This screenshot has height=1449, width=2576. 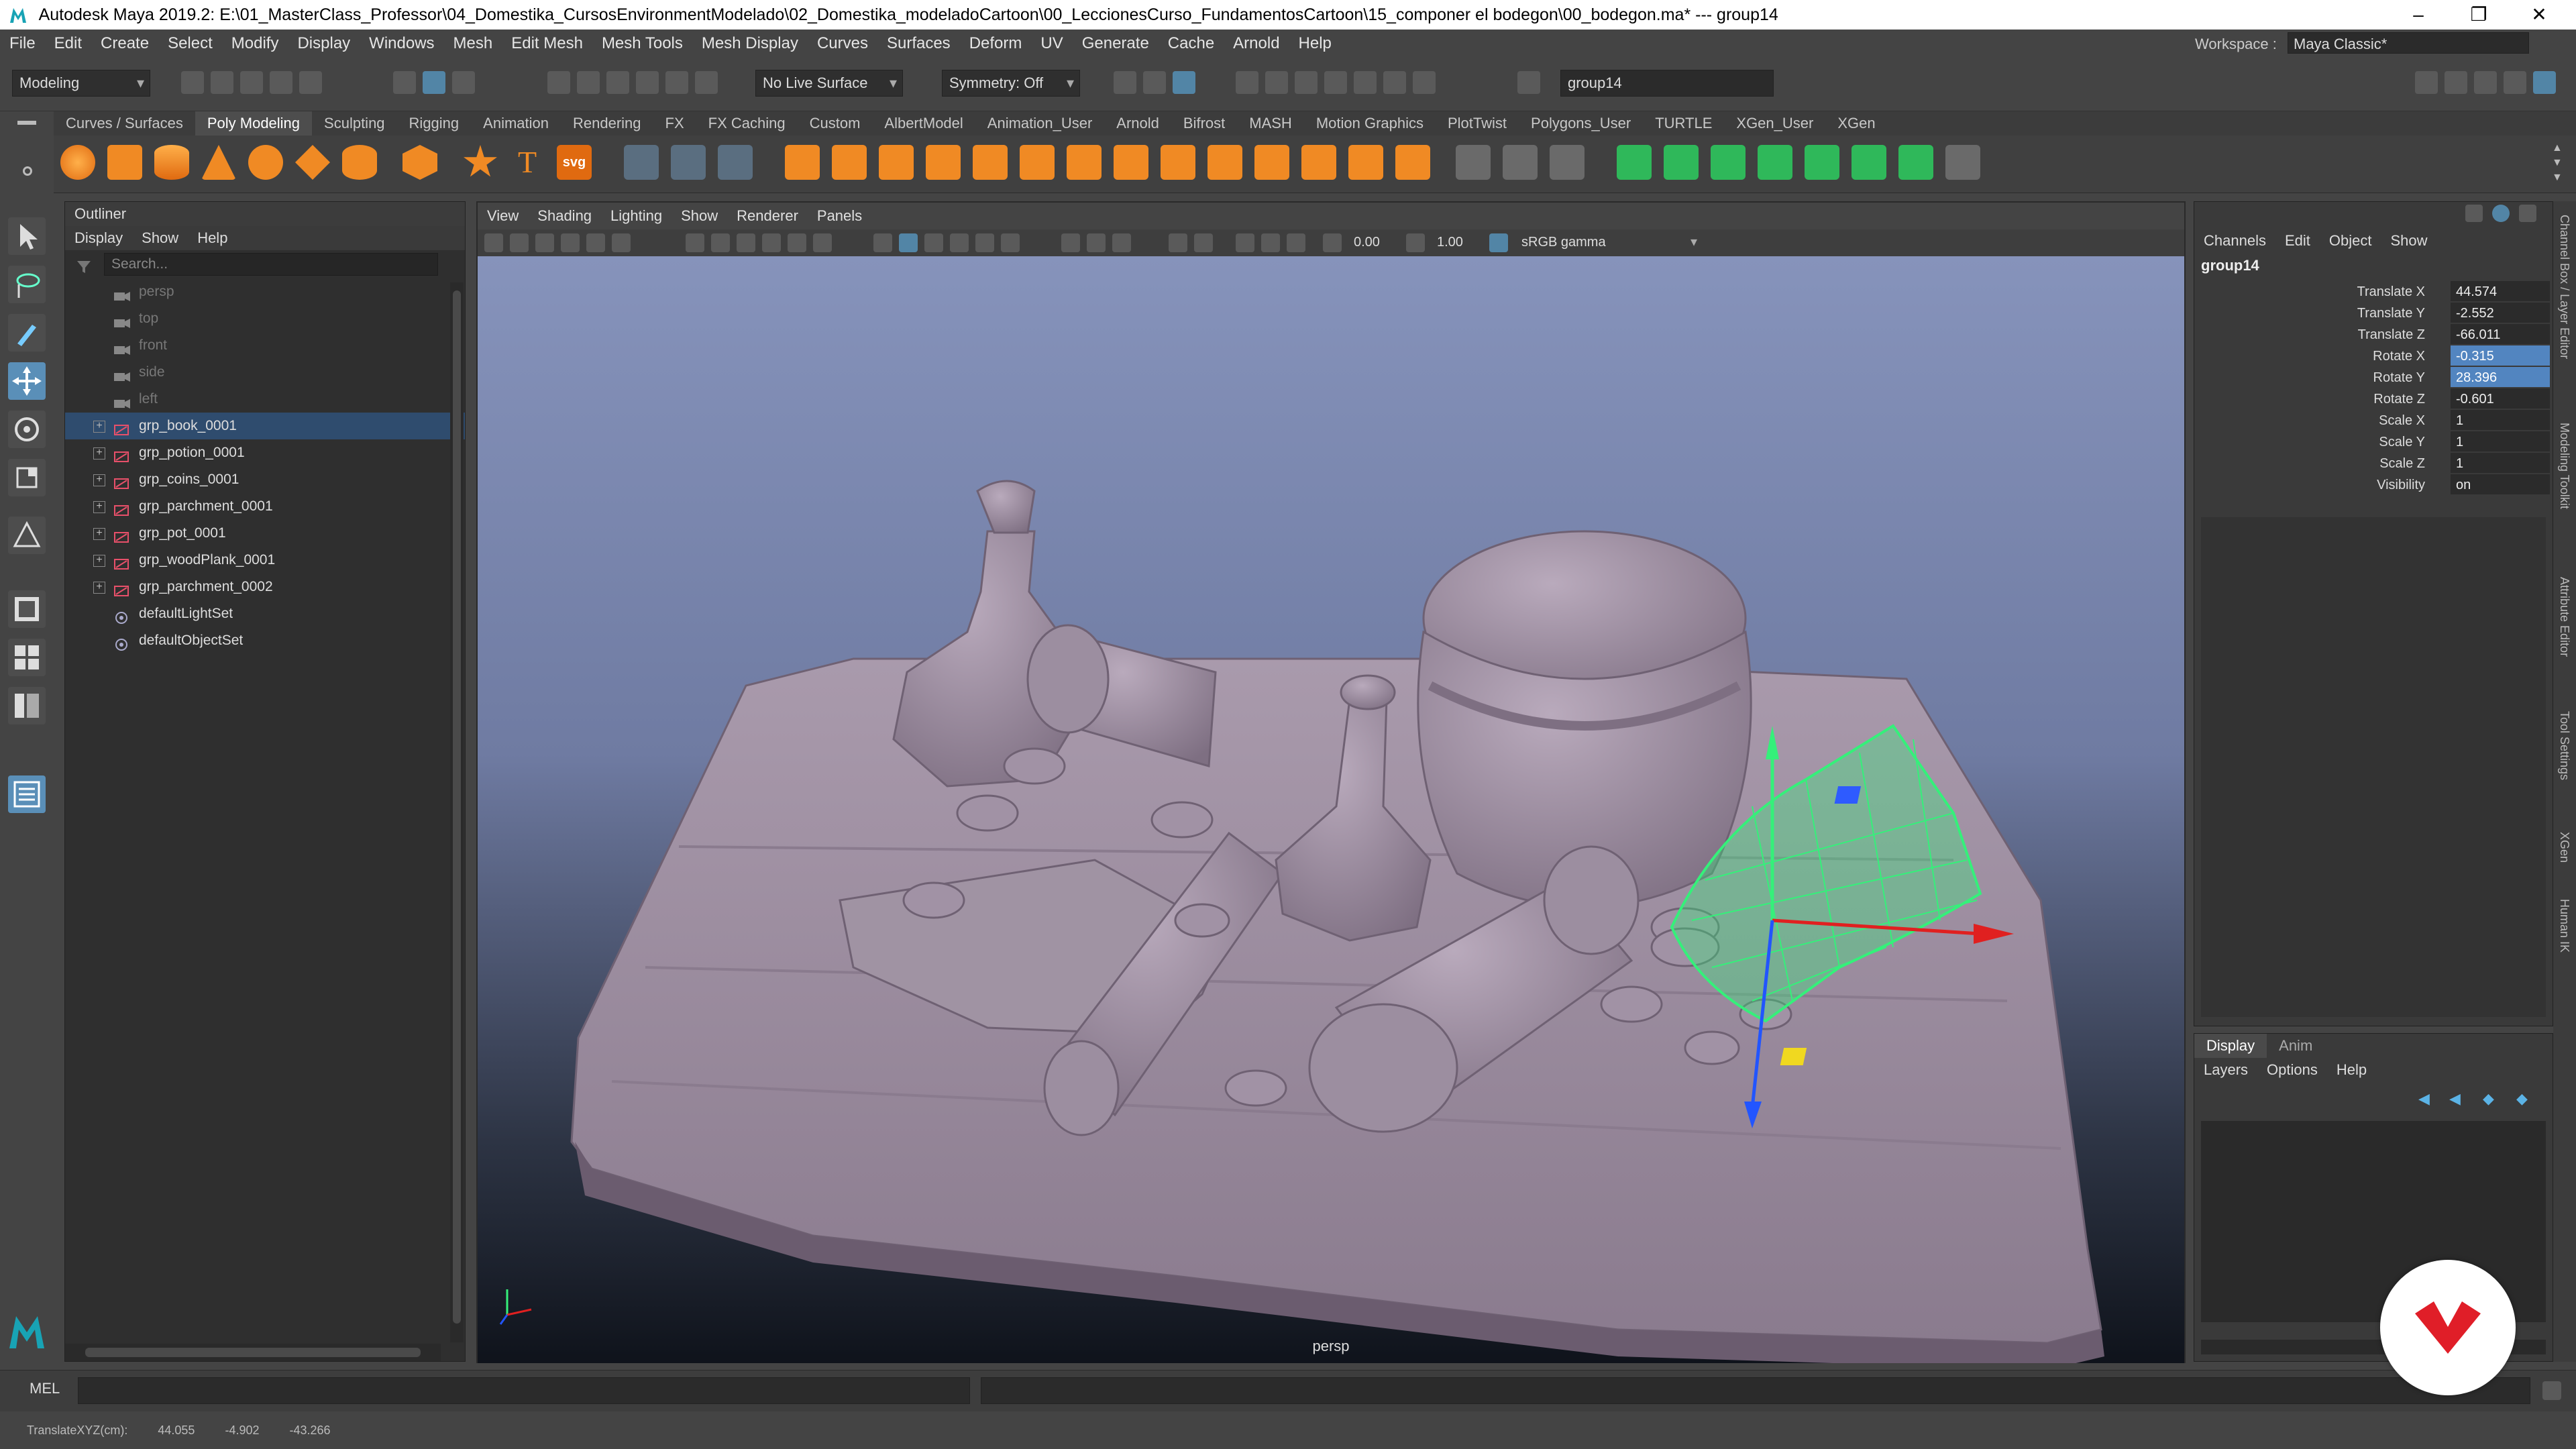 What do you see at coordinates (2500, 313) in the screenshot?
I see `channel-value-field: -2.552` at bounding box center [2500, 313].